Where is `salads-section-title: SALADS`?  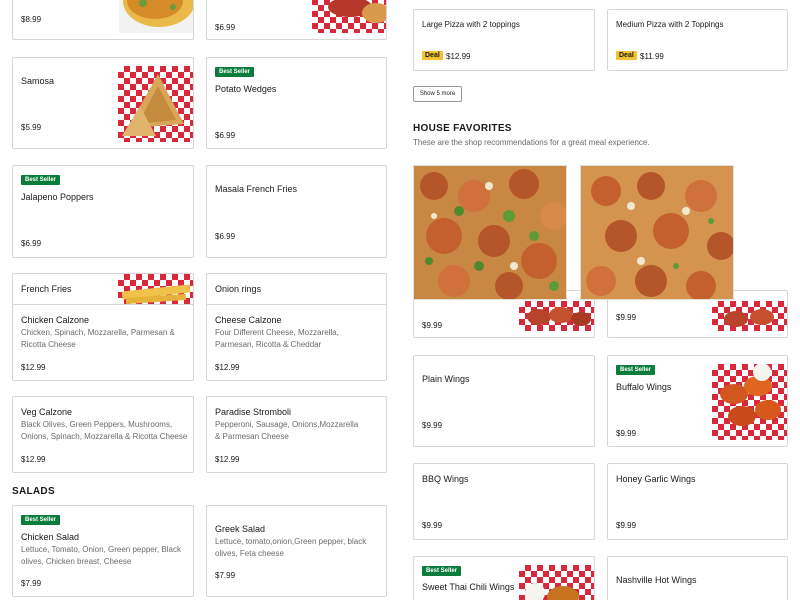
salads-section-title: SALADS is located at coordinates (33, 491).